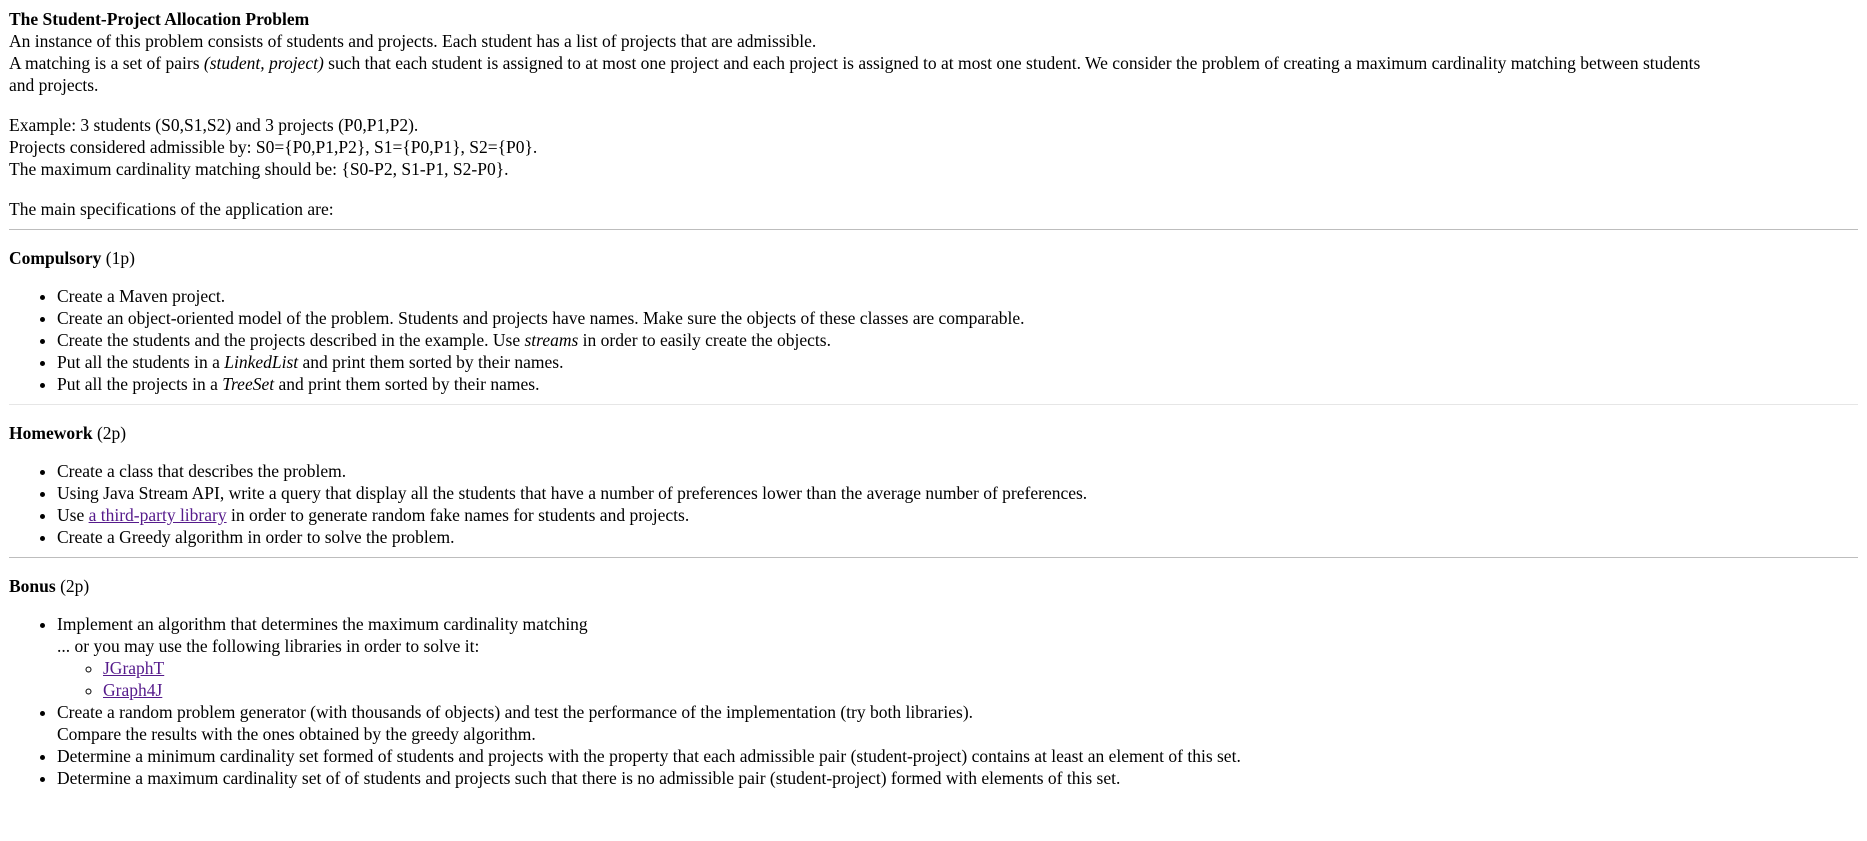  I want to click on section-title: Homework, so click(51, 433).